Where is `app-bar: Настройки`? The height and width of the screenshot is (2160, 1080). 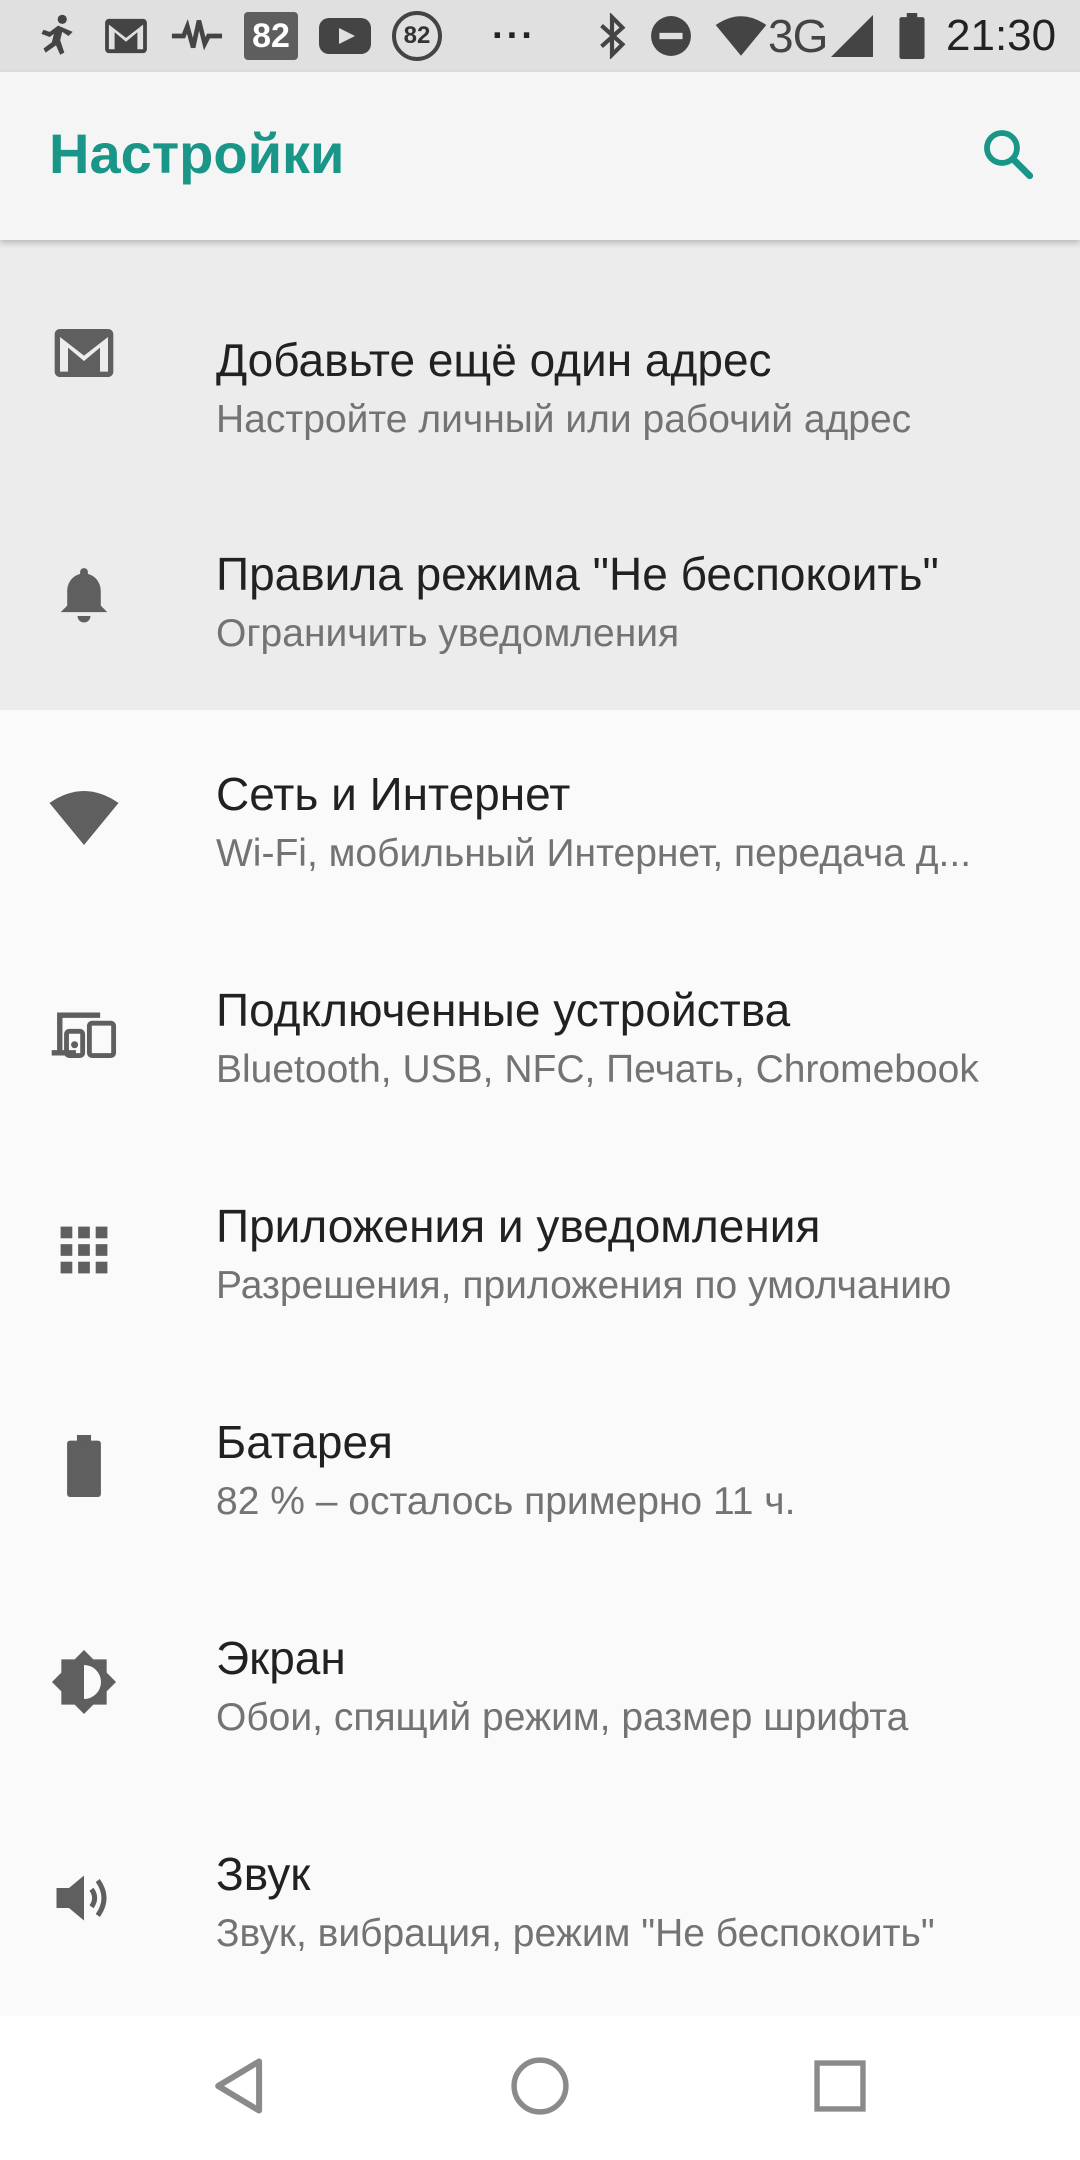
app-bar: Настройки is located at coordinates (540, 156).